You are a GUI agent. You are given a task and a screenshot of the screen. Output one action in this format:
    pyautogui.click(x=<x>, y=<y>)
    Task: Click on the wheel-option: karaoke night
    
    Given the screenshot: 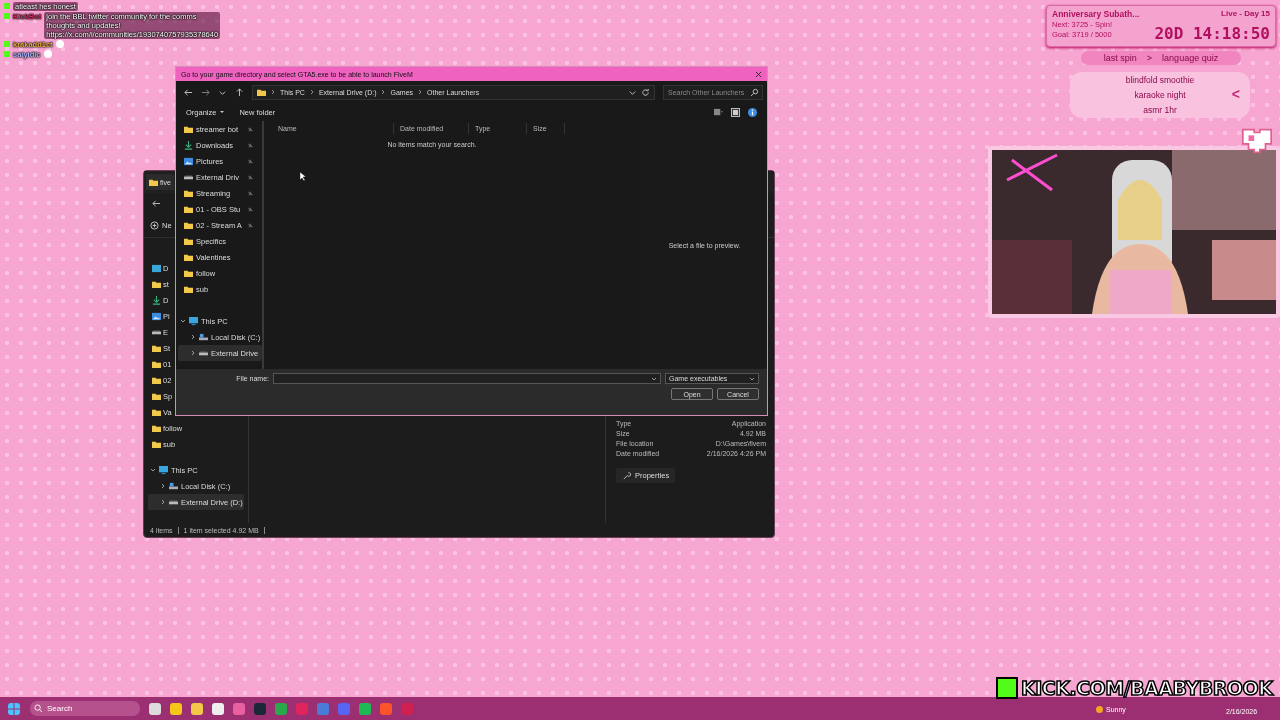 What is the action you would take?
    pyautogui.click(x=1160, y=95)
    